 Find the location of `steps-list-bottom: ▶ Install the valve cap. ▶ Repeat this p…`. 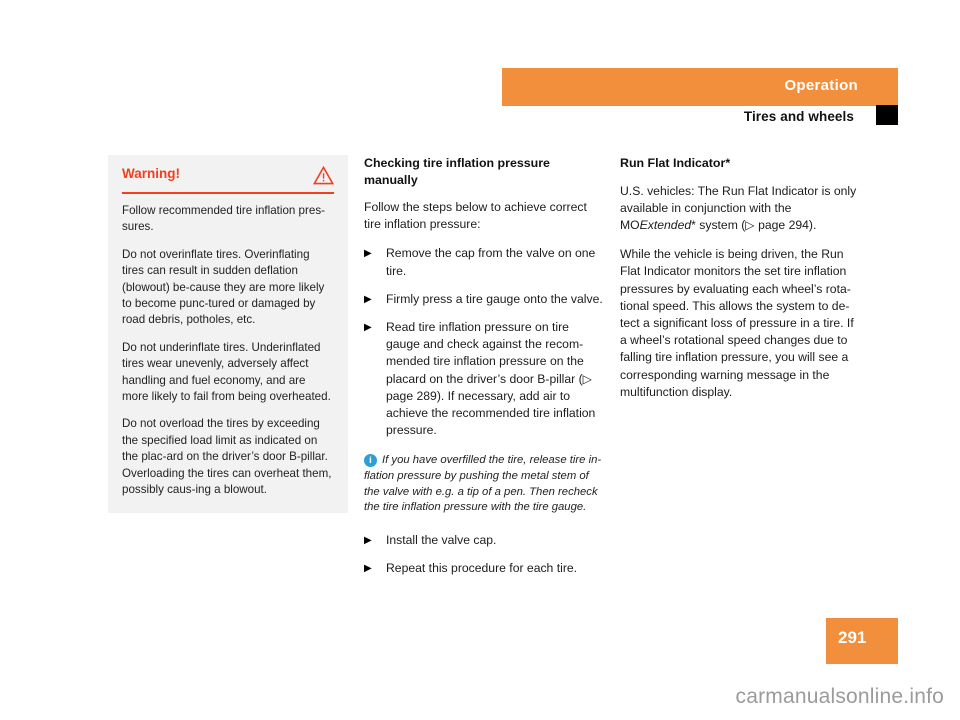

steps-list-bottom: ▶ Install the valve cap. ▶ Repeat this p… is located at coordinates (484, 554).